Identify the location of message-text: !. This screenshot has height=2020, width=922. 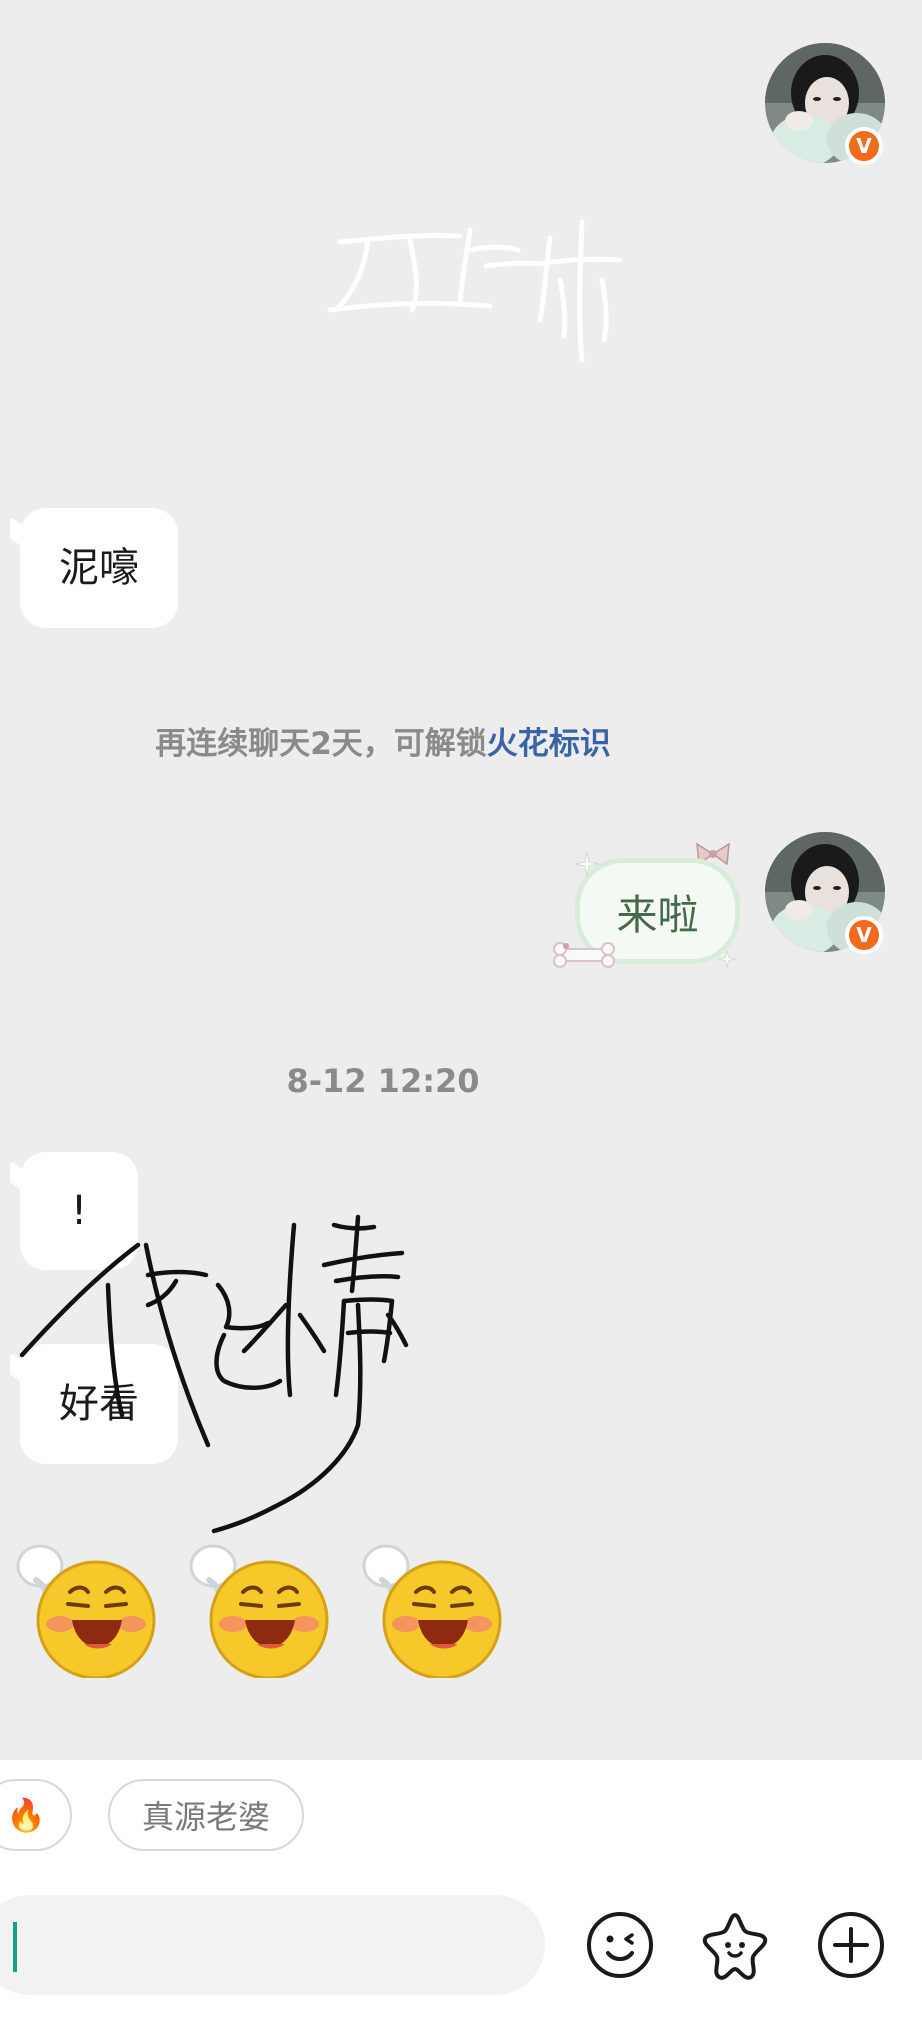
(79, 1211).